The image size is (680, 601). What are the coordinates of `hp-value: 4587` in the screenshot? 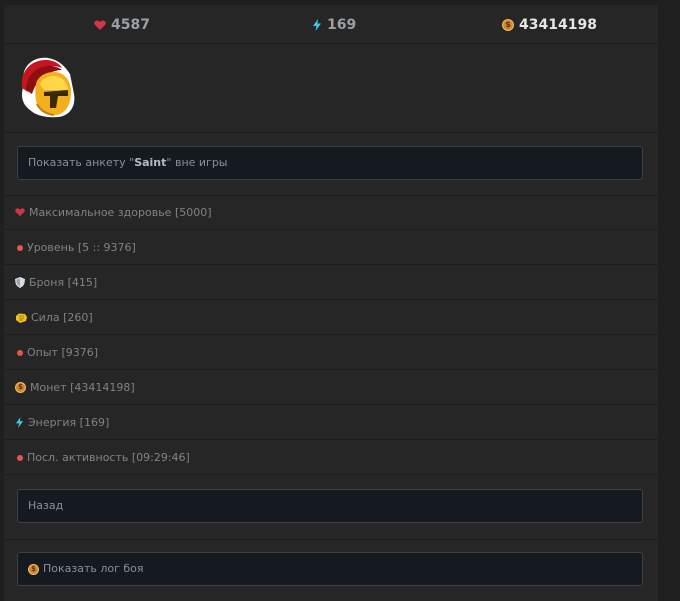 It's located at (130, 25).